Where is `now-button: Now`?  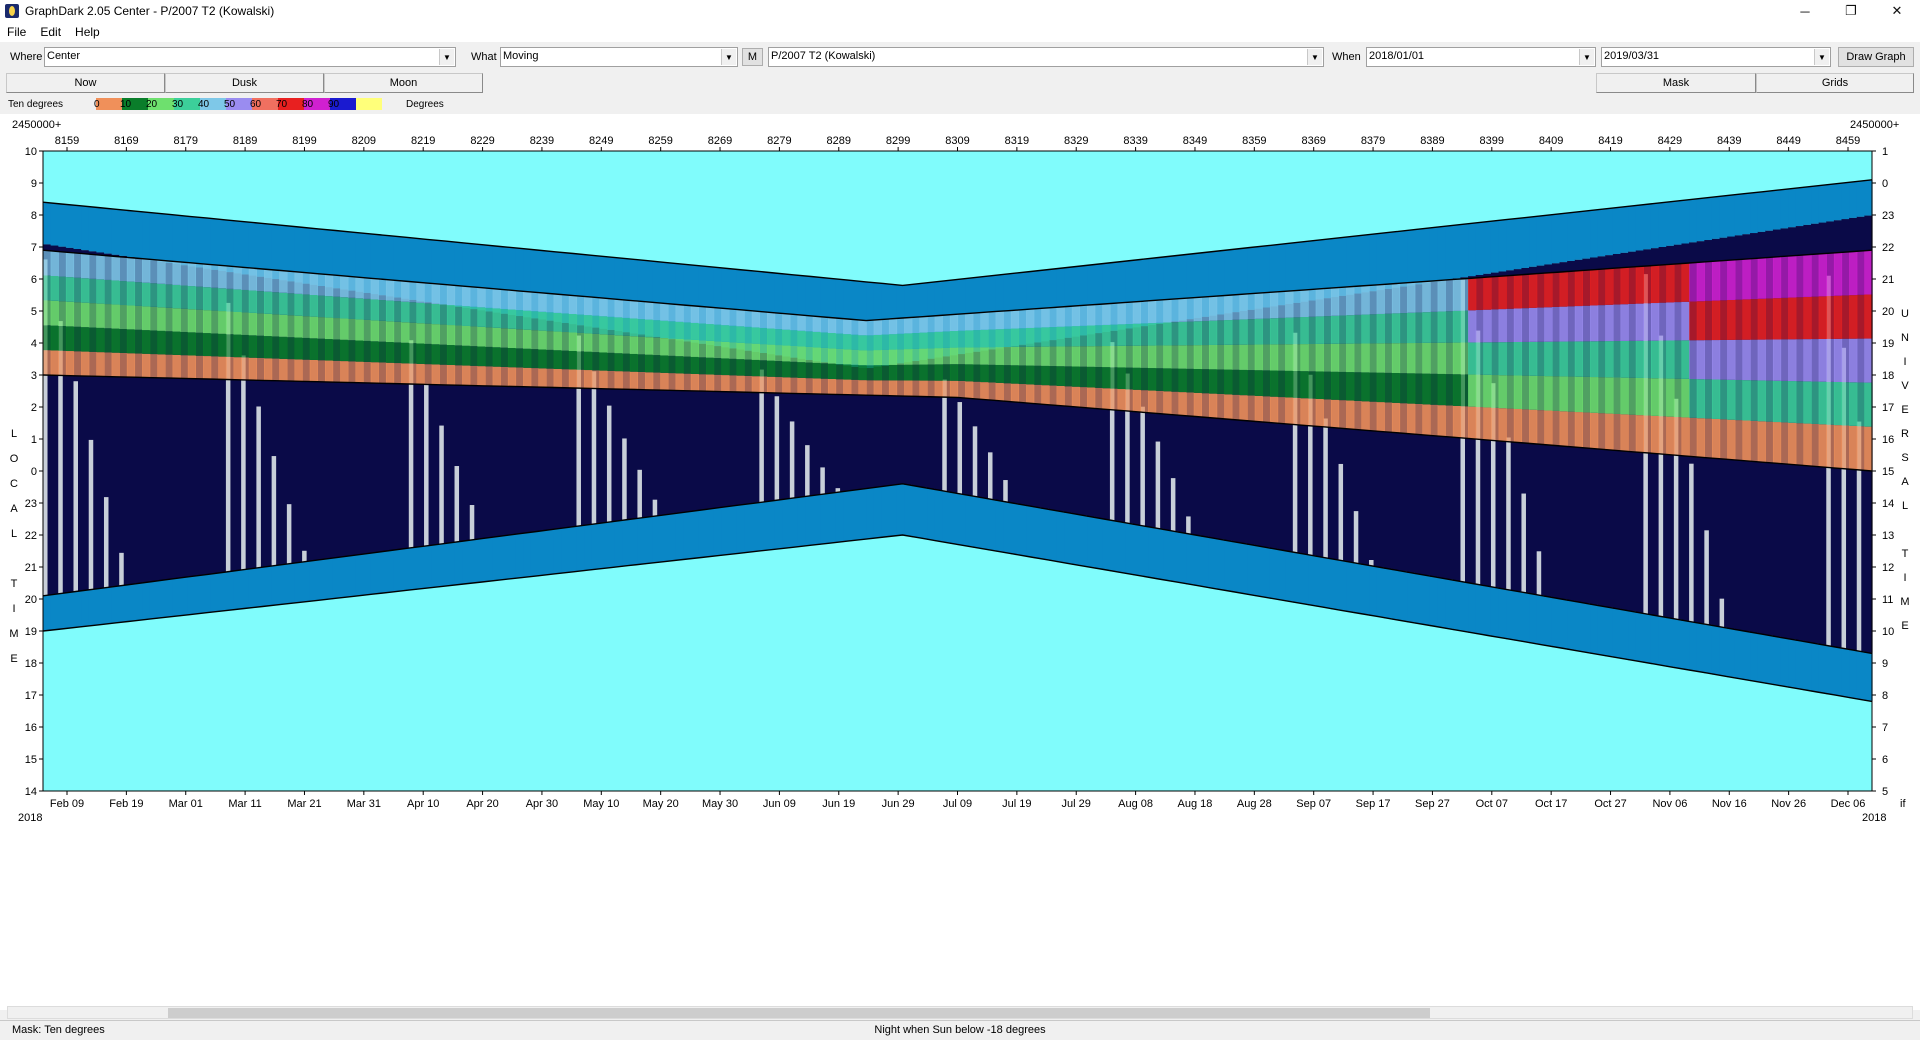 now-button: Now is located at coordinates (85, 83).